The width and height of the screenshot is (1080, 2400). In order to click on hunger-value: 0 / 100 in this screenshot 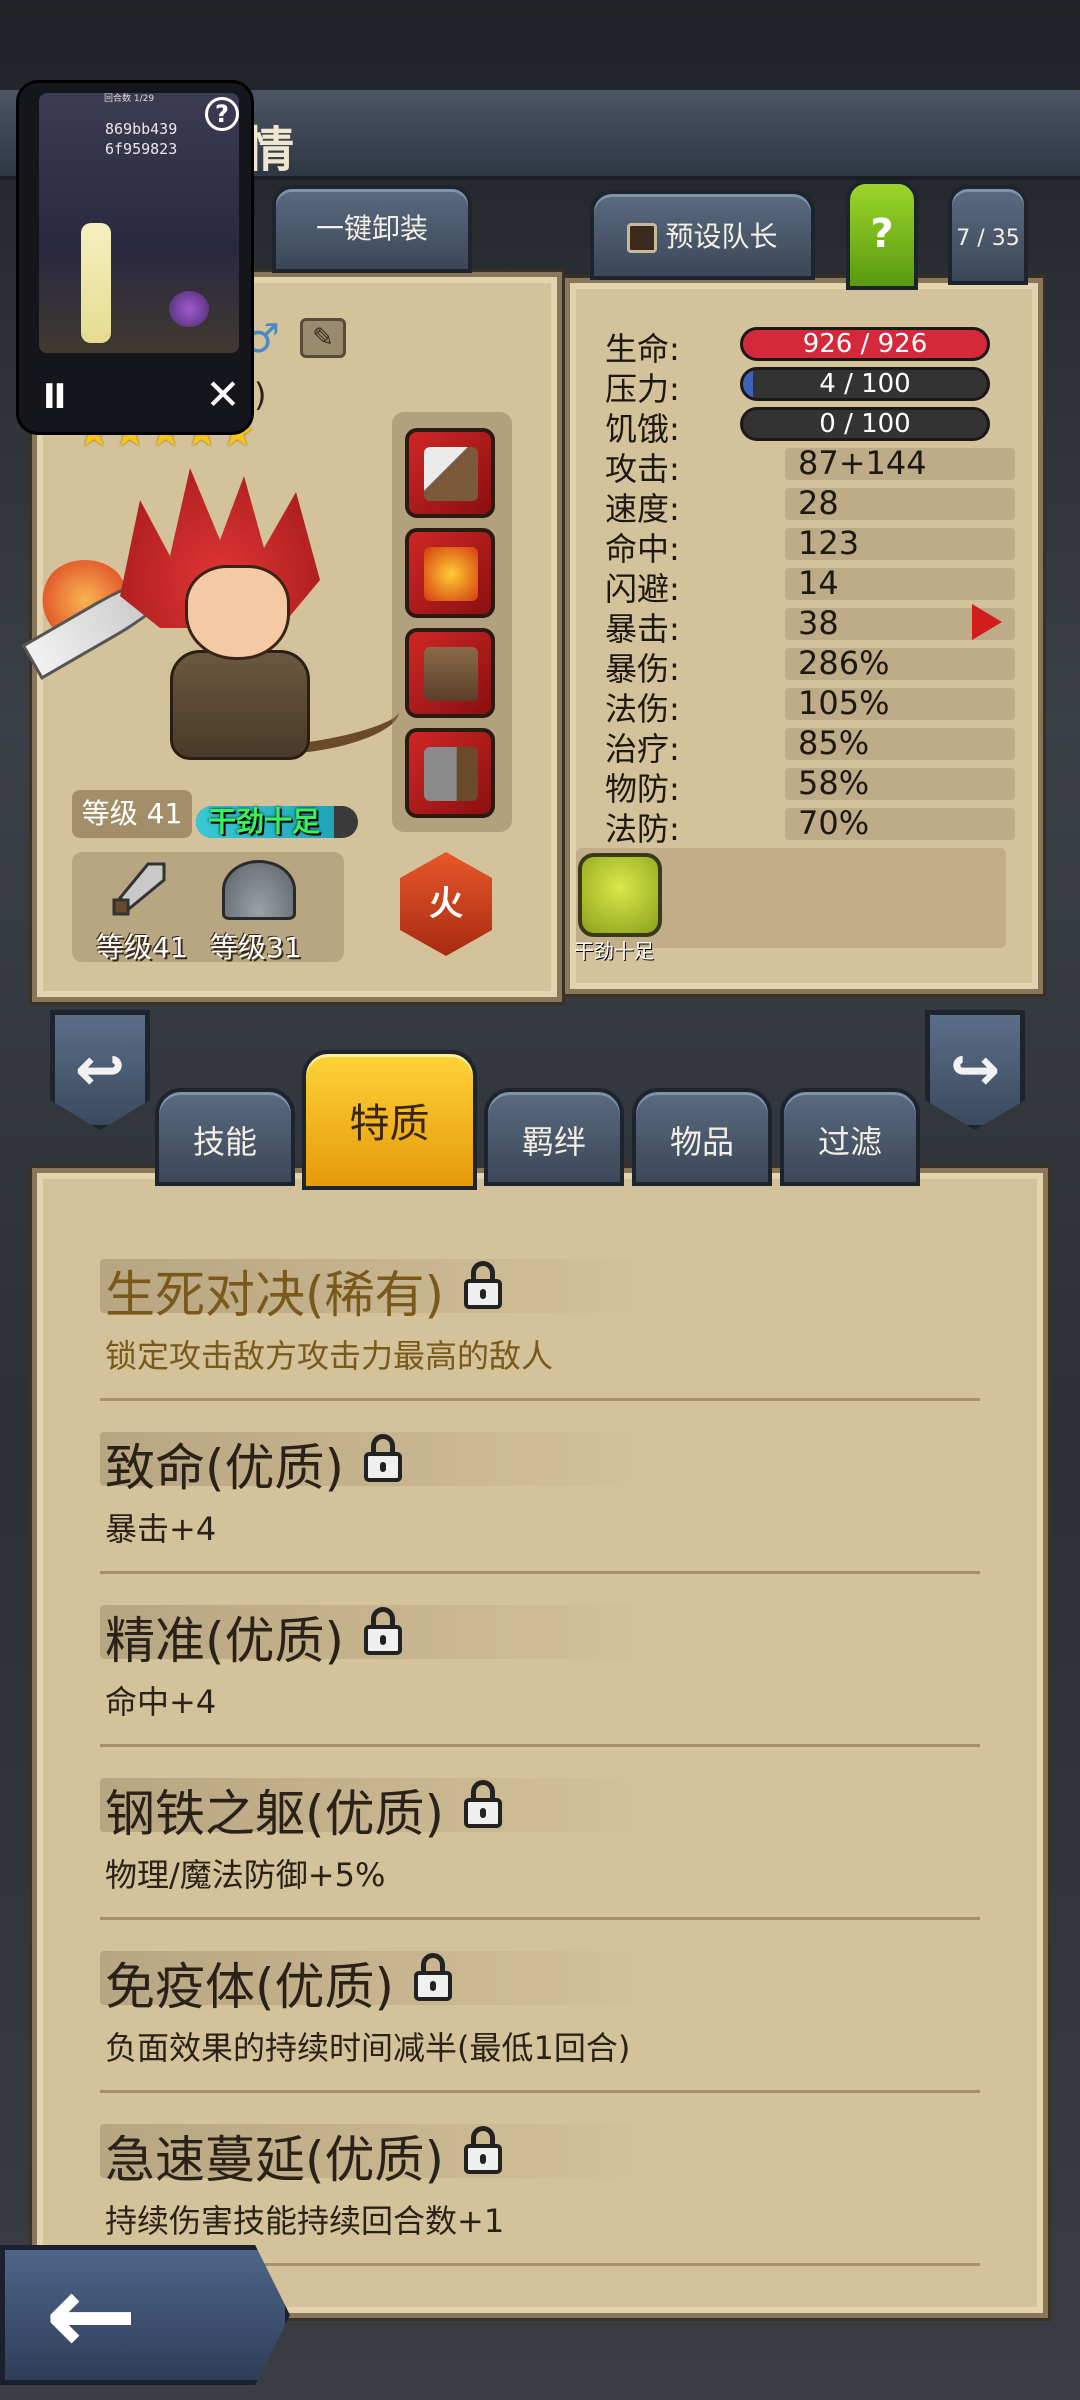, I will do `click(865, 424)`.